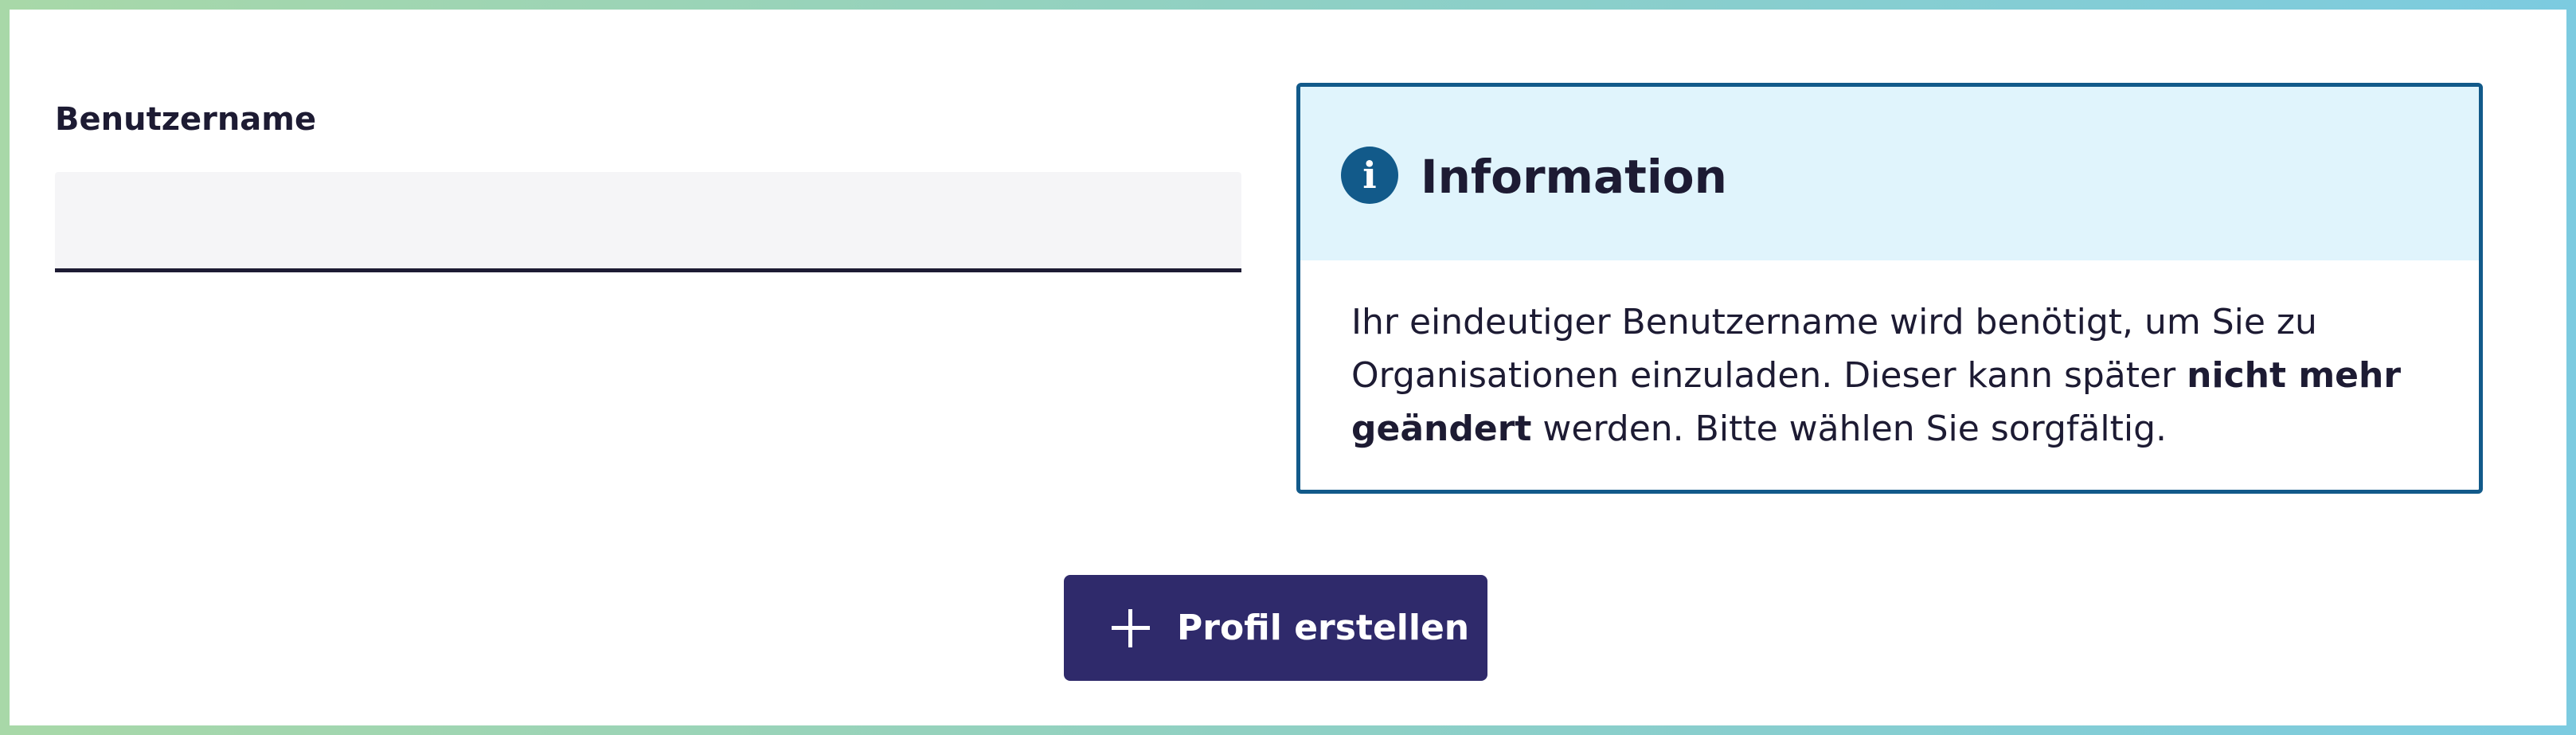  Describe the element at coordinates (1849, 429) in the screenshot. I see `info-text-part-2: werden. Bitte wählen Sie sorgfältig.` at that location.